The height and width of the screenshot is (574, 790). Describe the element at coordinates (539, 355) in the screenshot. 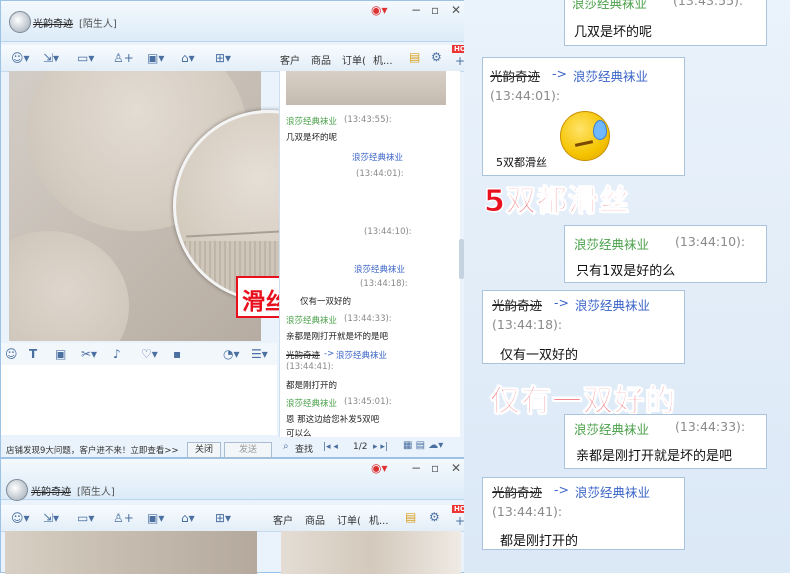

I see `message-text: 仅有一双好的` at that location.